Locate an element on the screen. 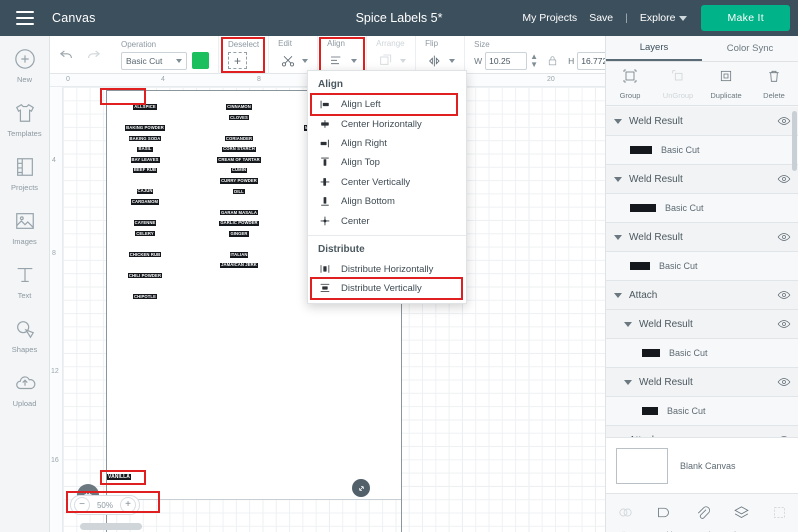 The height and width of the screenshot is (532, 798). menu-item-distribute-vertically: Distribute Vertically is located at coordinates (387, 289).